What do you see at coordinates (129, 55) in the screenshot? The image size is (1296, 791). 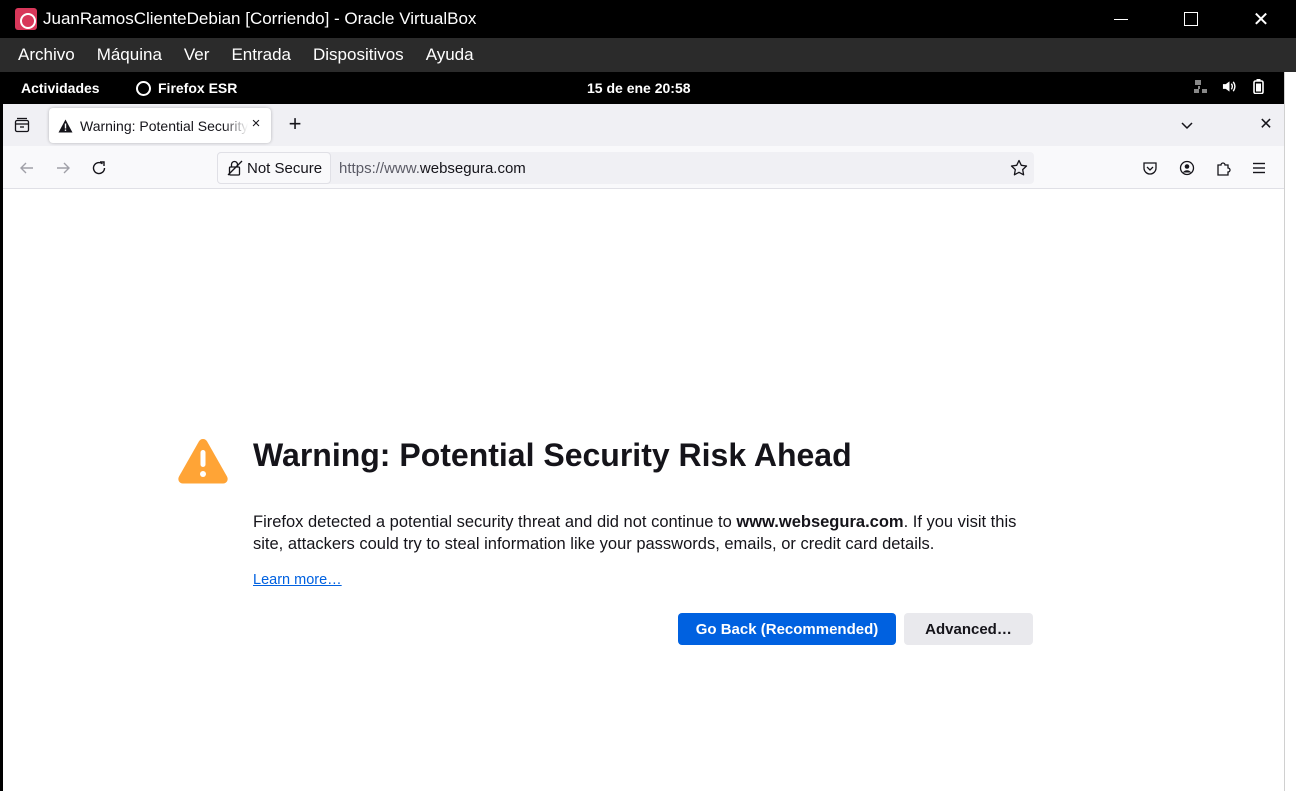 I see `menu-maquina: Máquina` at bounding box center [129, 55].